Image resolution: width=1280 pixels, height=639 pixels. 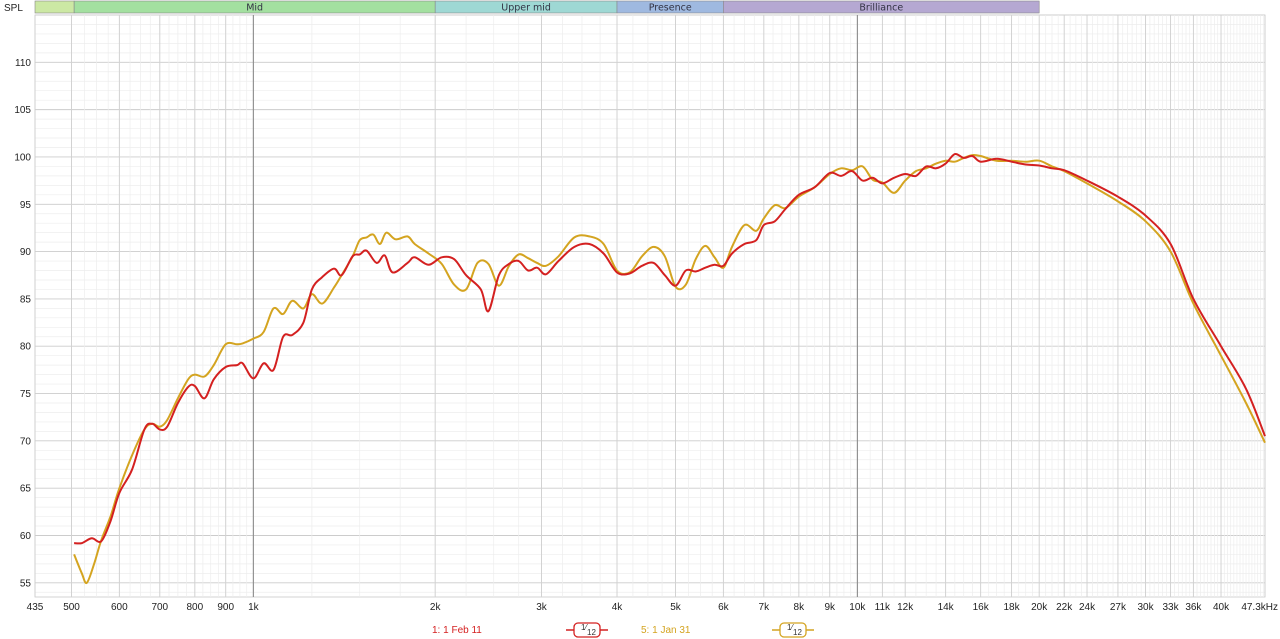 What do you see at coordinates (830, 607) in the screenshot?
I see `x-tick-9k: 9k` at bounding box center [830, 607].